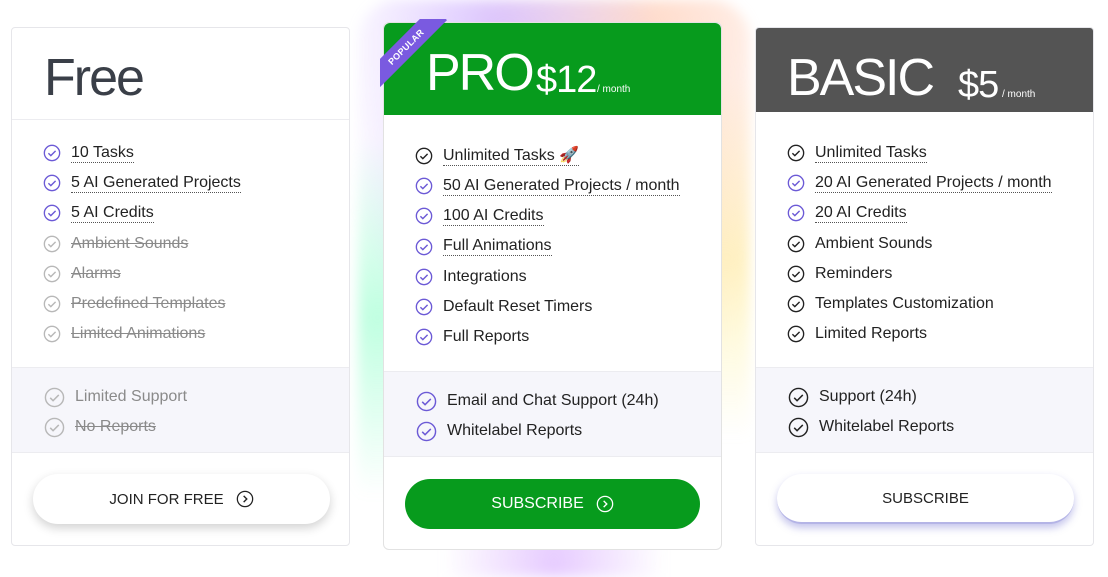  What do you see at coordinates (552, 337) in the screenshot?
I see `feature-item: Full Reports` at bounding box center [552, 337].